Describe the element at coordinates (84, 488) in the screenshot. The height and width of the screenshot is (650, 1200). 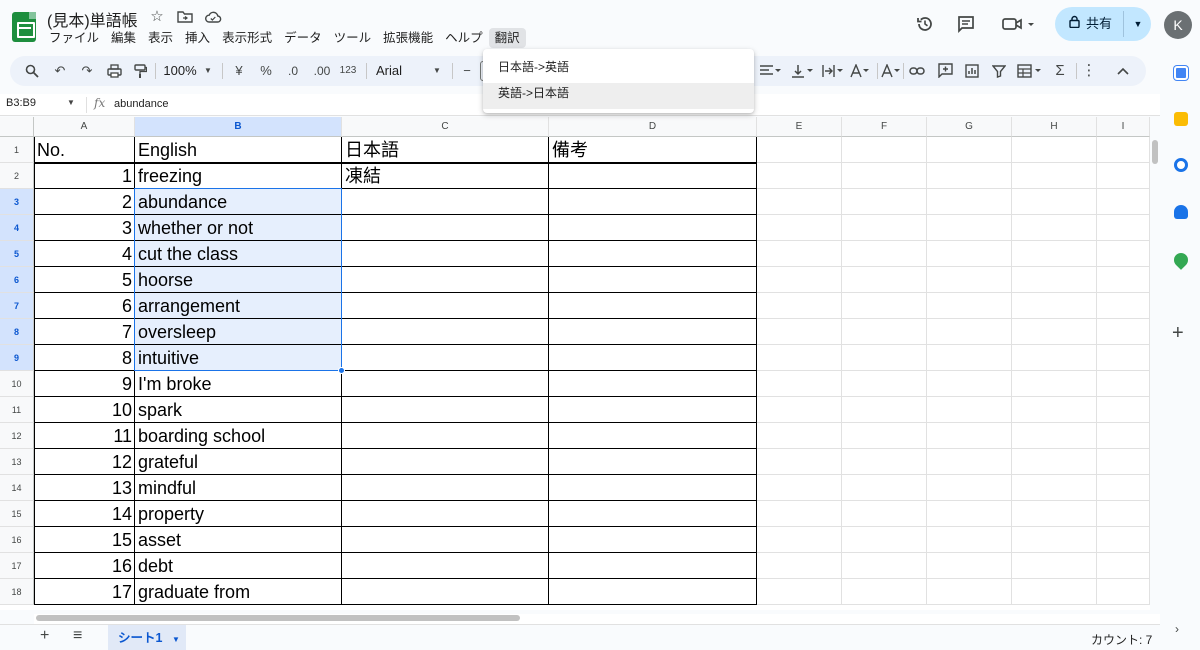
I see `number-cell: 13` at that location.